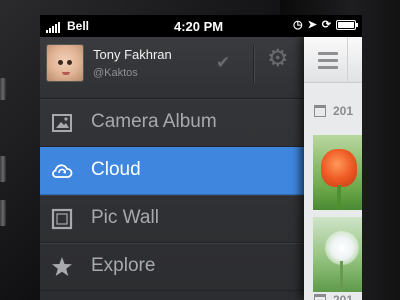  Describe the element at coordinates (172, 219) in the screenshot. I see `menu-item-pic-wall: Pic Wall` at that location.